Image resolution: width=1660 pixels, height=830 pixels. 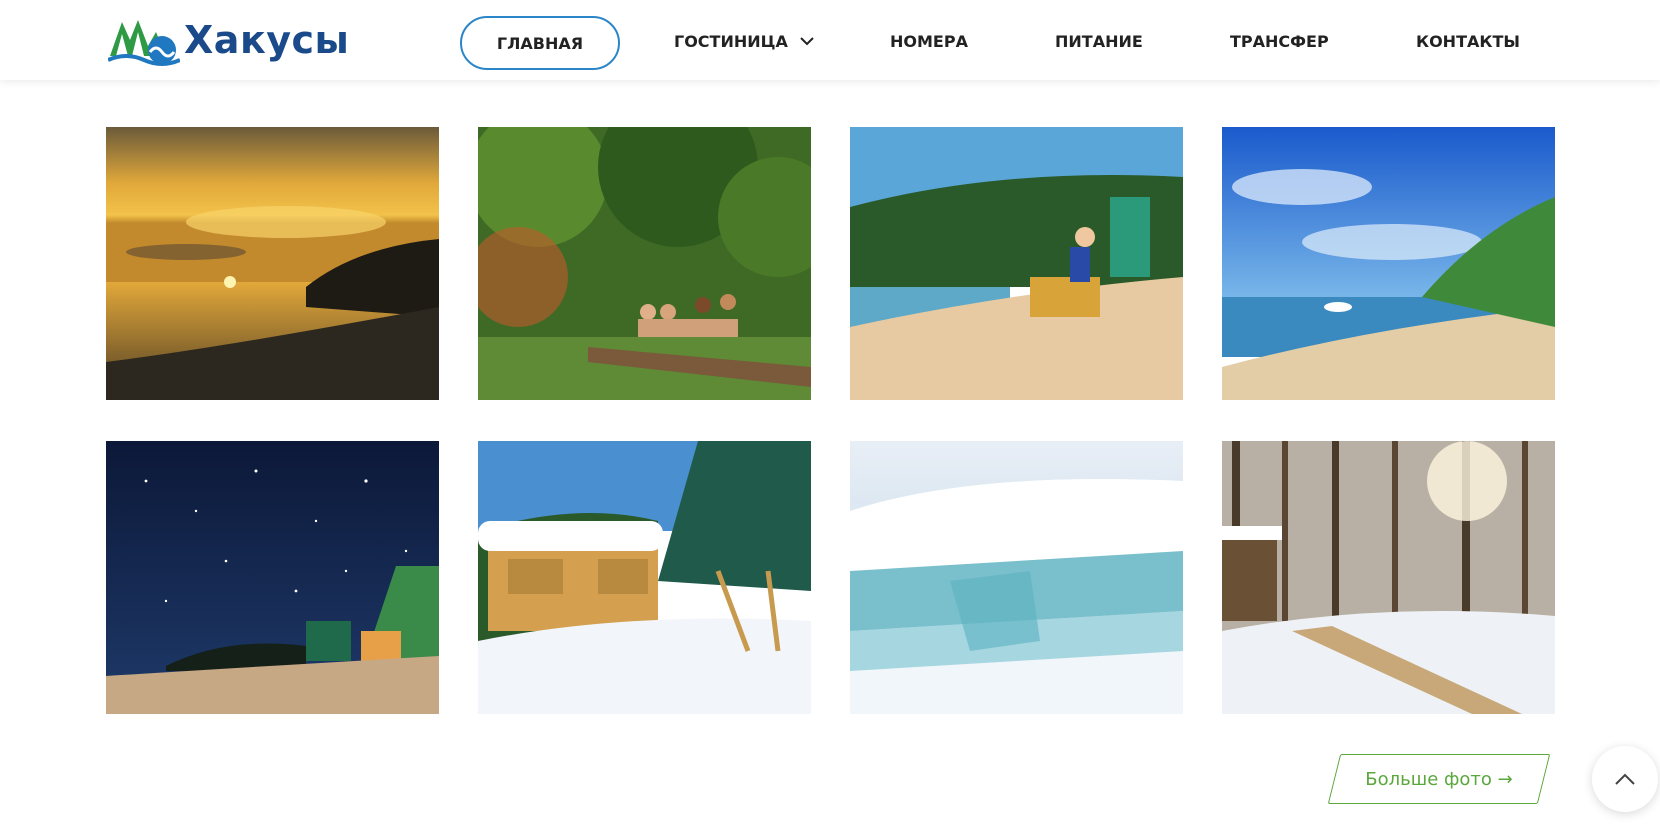 I want to click on nav-item-food: ПИТАНИЕ, so click(x=1099, y=41).